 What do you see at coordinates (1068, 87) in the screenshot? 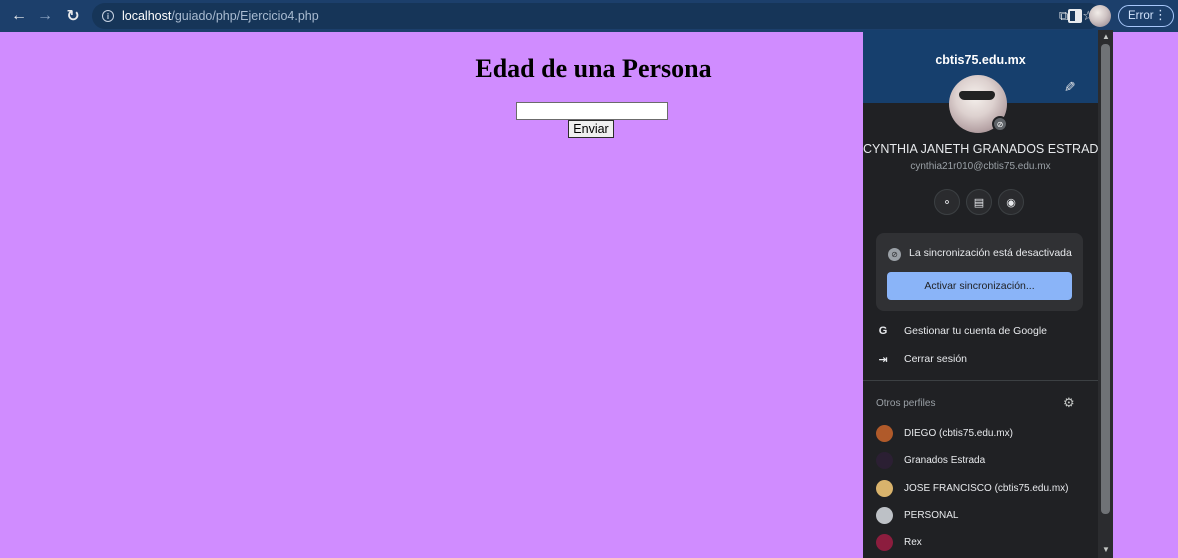
I see `edit-pencil-icon: ✎` at bounding box center [1068, 87].